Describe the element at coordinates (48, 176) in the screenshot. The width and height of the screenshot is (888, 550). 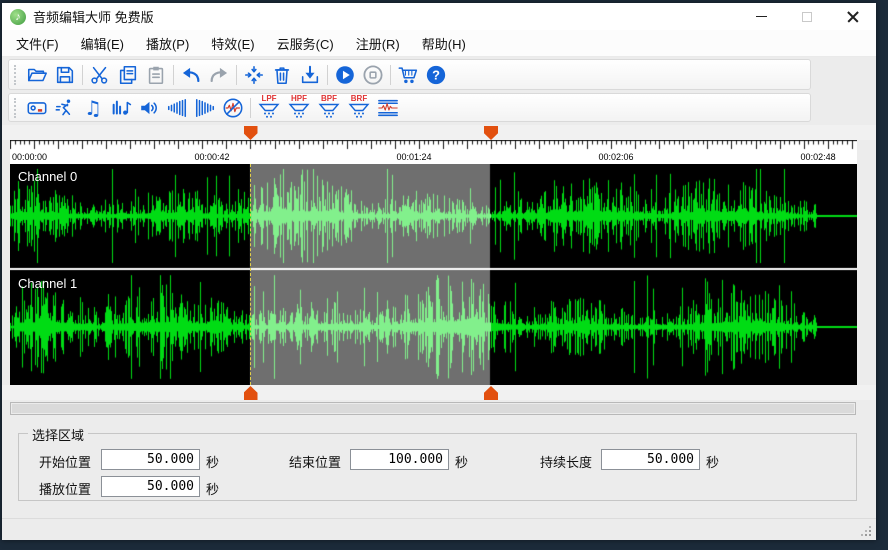
I see `channel-0-label: Channel 0` at that location.